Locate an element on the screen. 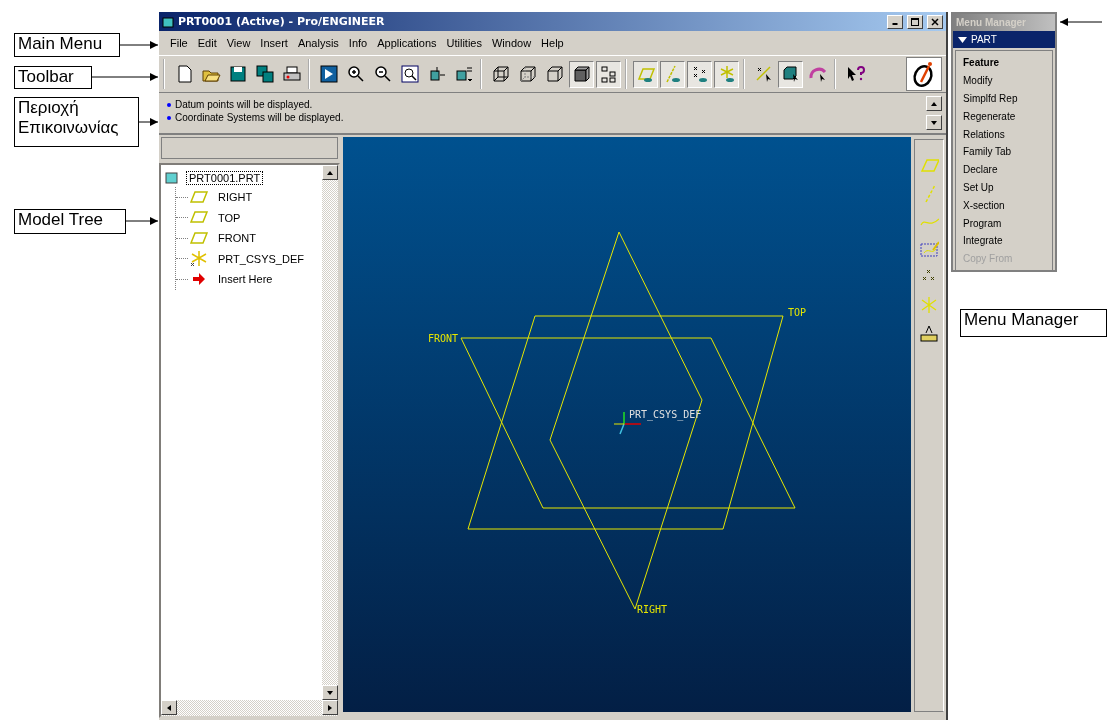 This screenshot has width=1107, height=720. left-arrow-icon is located at coordinates (169, 707).